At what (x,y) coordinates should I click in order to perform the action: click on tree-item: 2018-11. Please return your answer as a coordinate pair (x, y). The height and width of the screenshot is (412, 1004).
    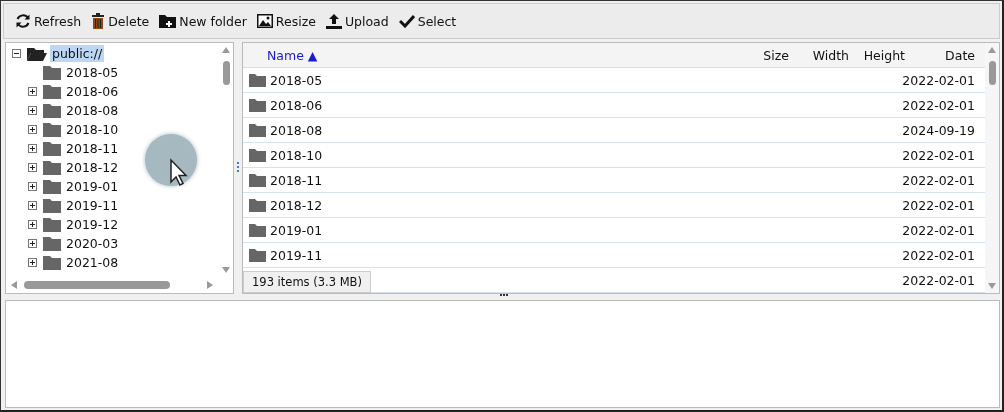
    Looking at the image, I should click on (92, 148).